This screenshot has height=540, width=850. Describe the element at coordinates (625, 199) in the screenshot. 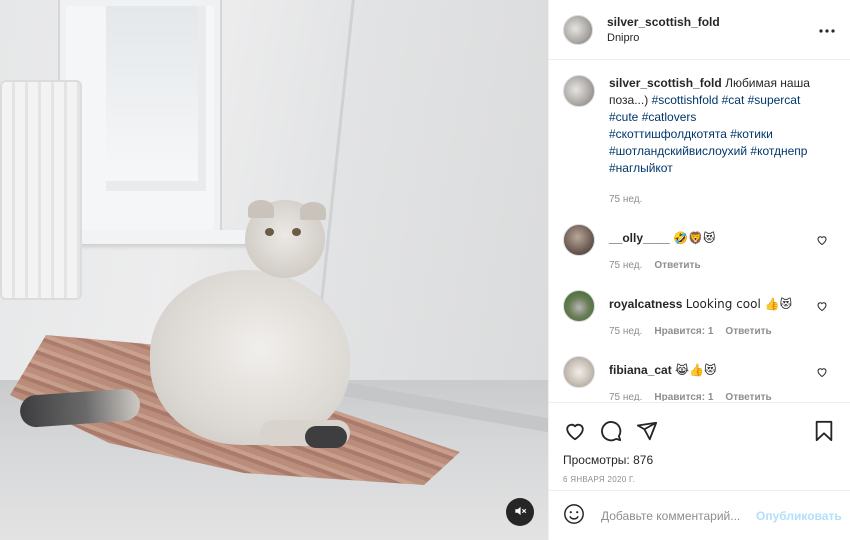

I see `caption-time: 75 нед.` at that location.